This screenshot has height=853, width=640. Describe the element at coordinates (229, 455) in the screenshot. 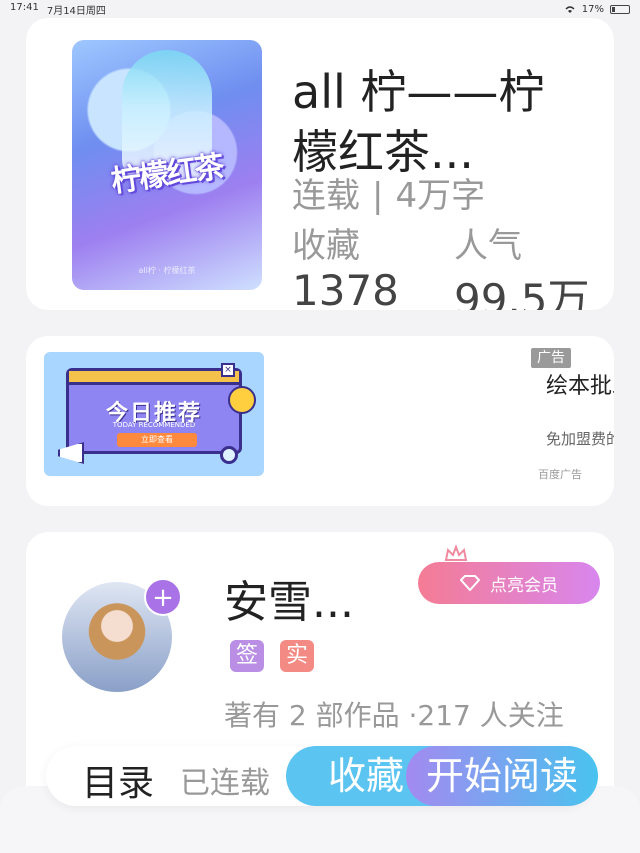

I see `magnifier-icon` at that location.